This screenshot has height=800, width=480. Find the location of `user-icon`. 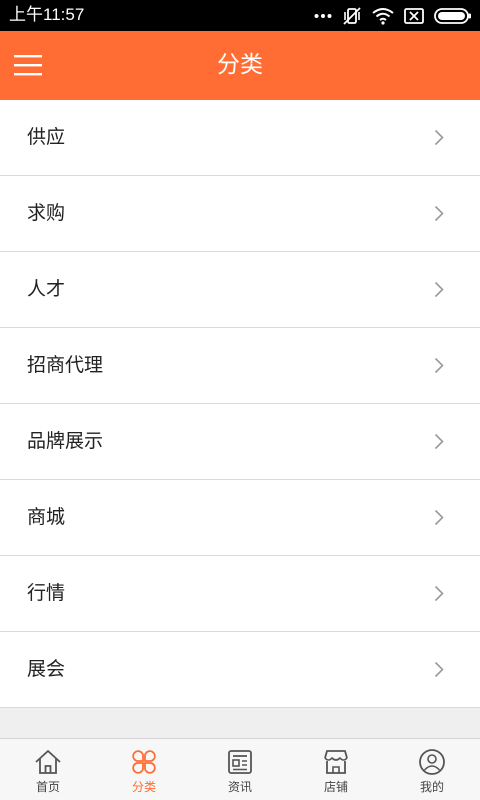

user-icon is located at coordinates (432, 762).